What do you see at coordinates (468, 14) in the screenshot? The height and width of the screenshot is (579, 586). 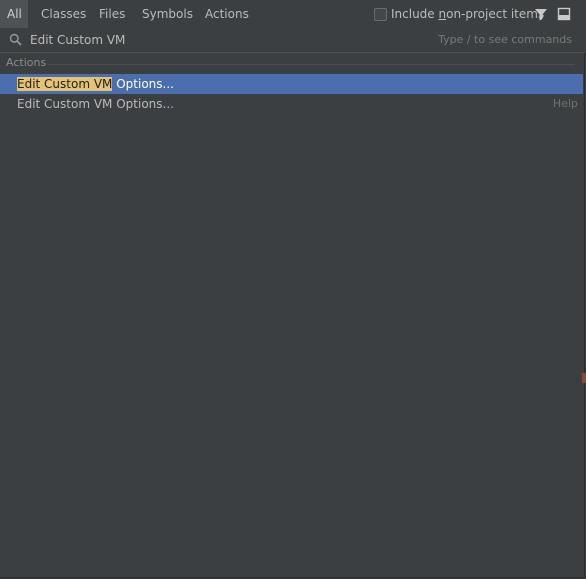 I see `include-non-project-label: Include non-project items` at bounding box center [468, 14].